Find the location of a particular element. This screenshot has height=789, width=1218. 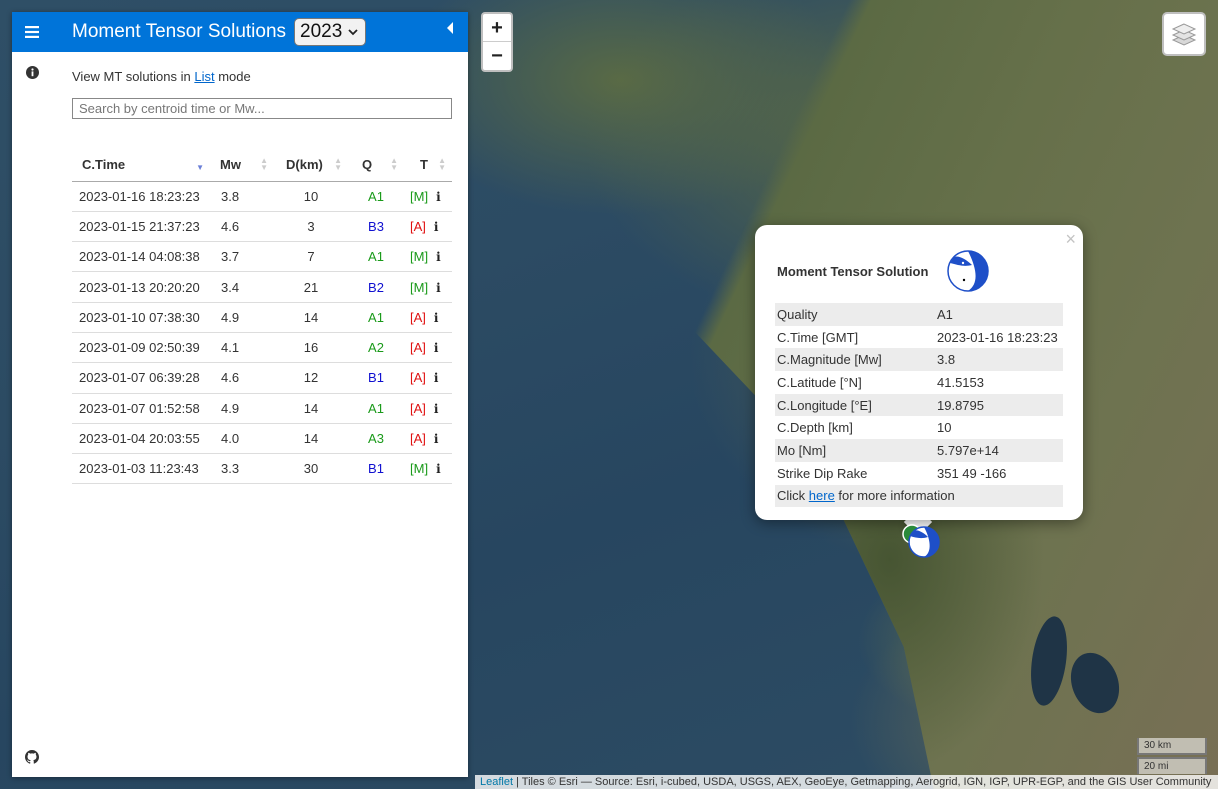

column-header-type: T ▲ ▼ is located at coordinates (428, 165).